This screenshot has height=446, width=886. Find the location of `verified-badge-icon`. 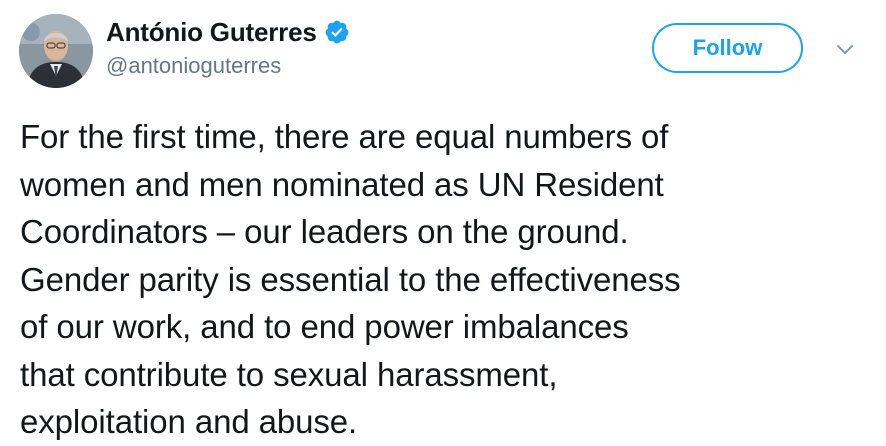

verified-badge-icon is located at coordinates (337, 32).